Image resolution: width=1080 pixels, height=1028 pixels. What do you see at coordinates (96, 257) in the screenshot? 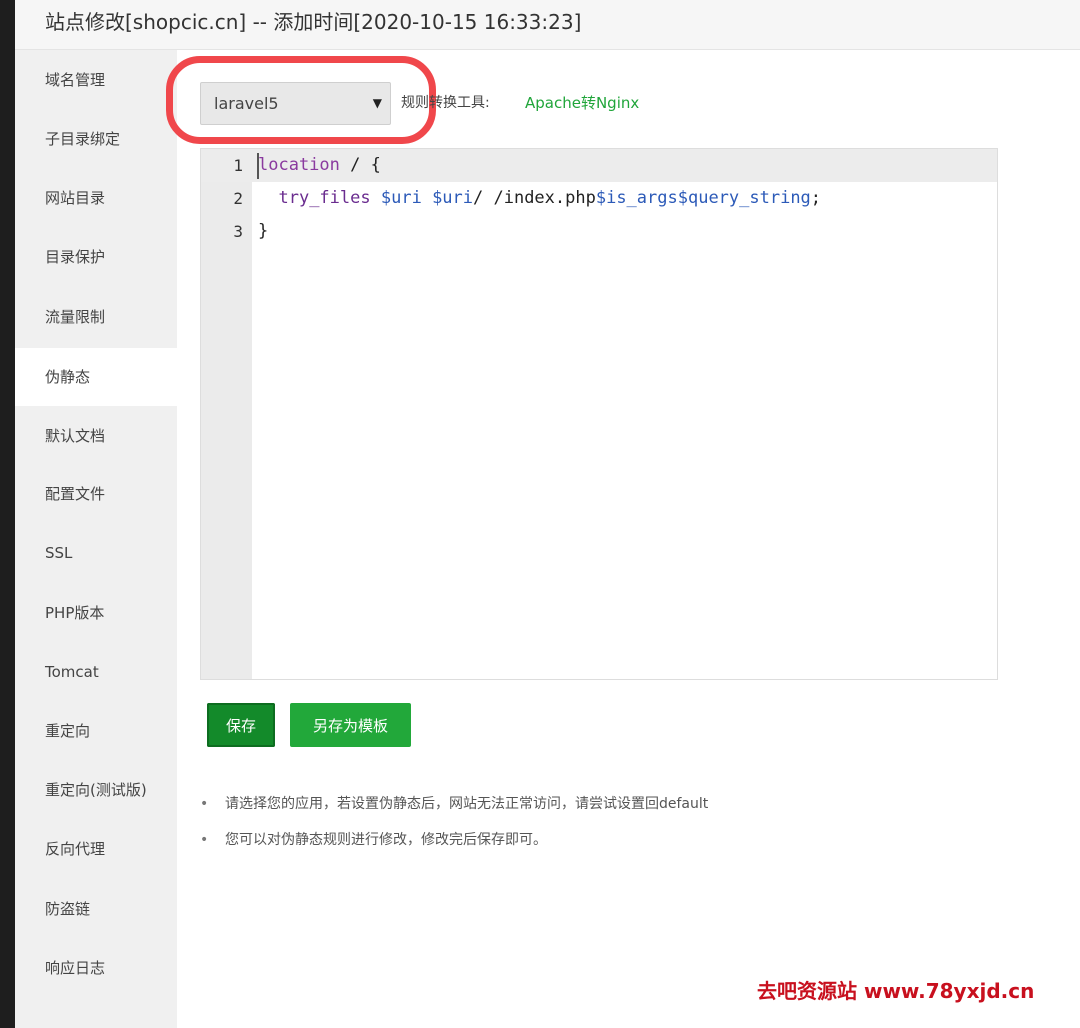
I see `sidebar-item-directory-protection: 目录保护` at bounding box center [96, 257].